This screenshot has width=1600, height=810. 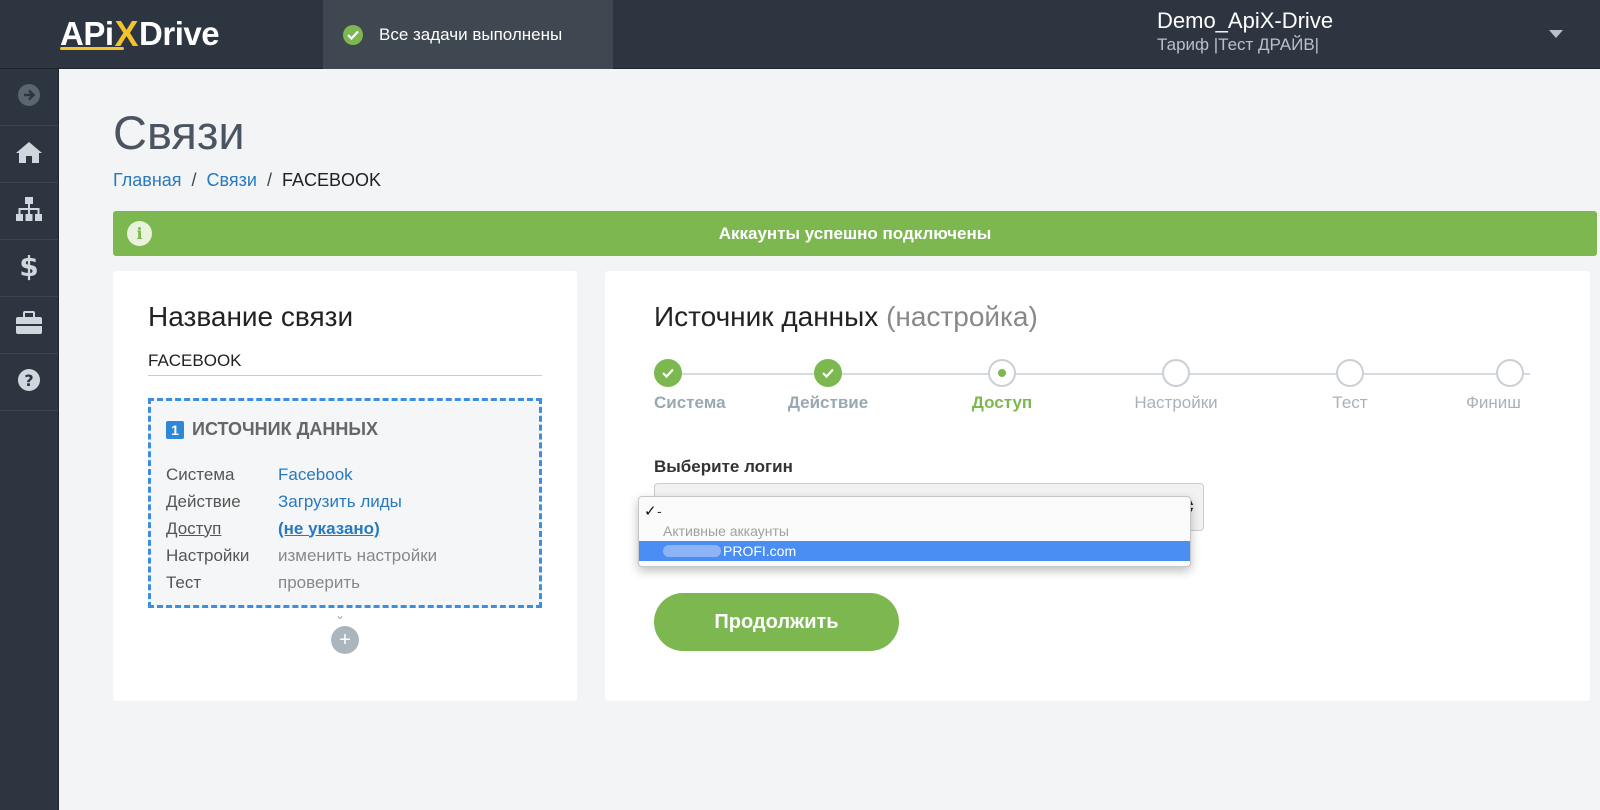 I want to click on stepper-line, so click(x=1099, y=374).